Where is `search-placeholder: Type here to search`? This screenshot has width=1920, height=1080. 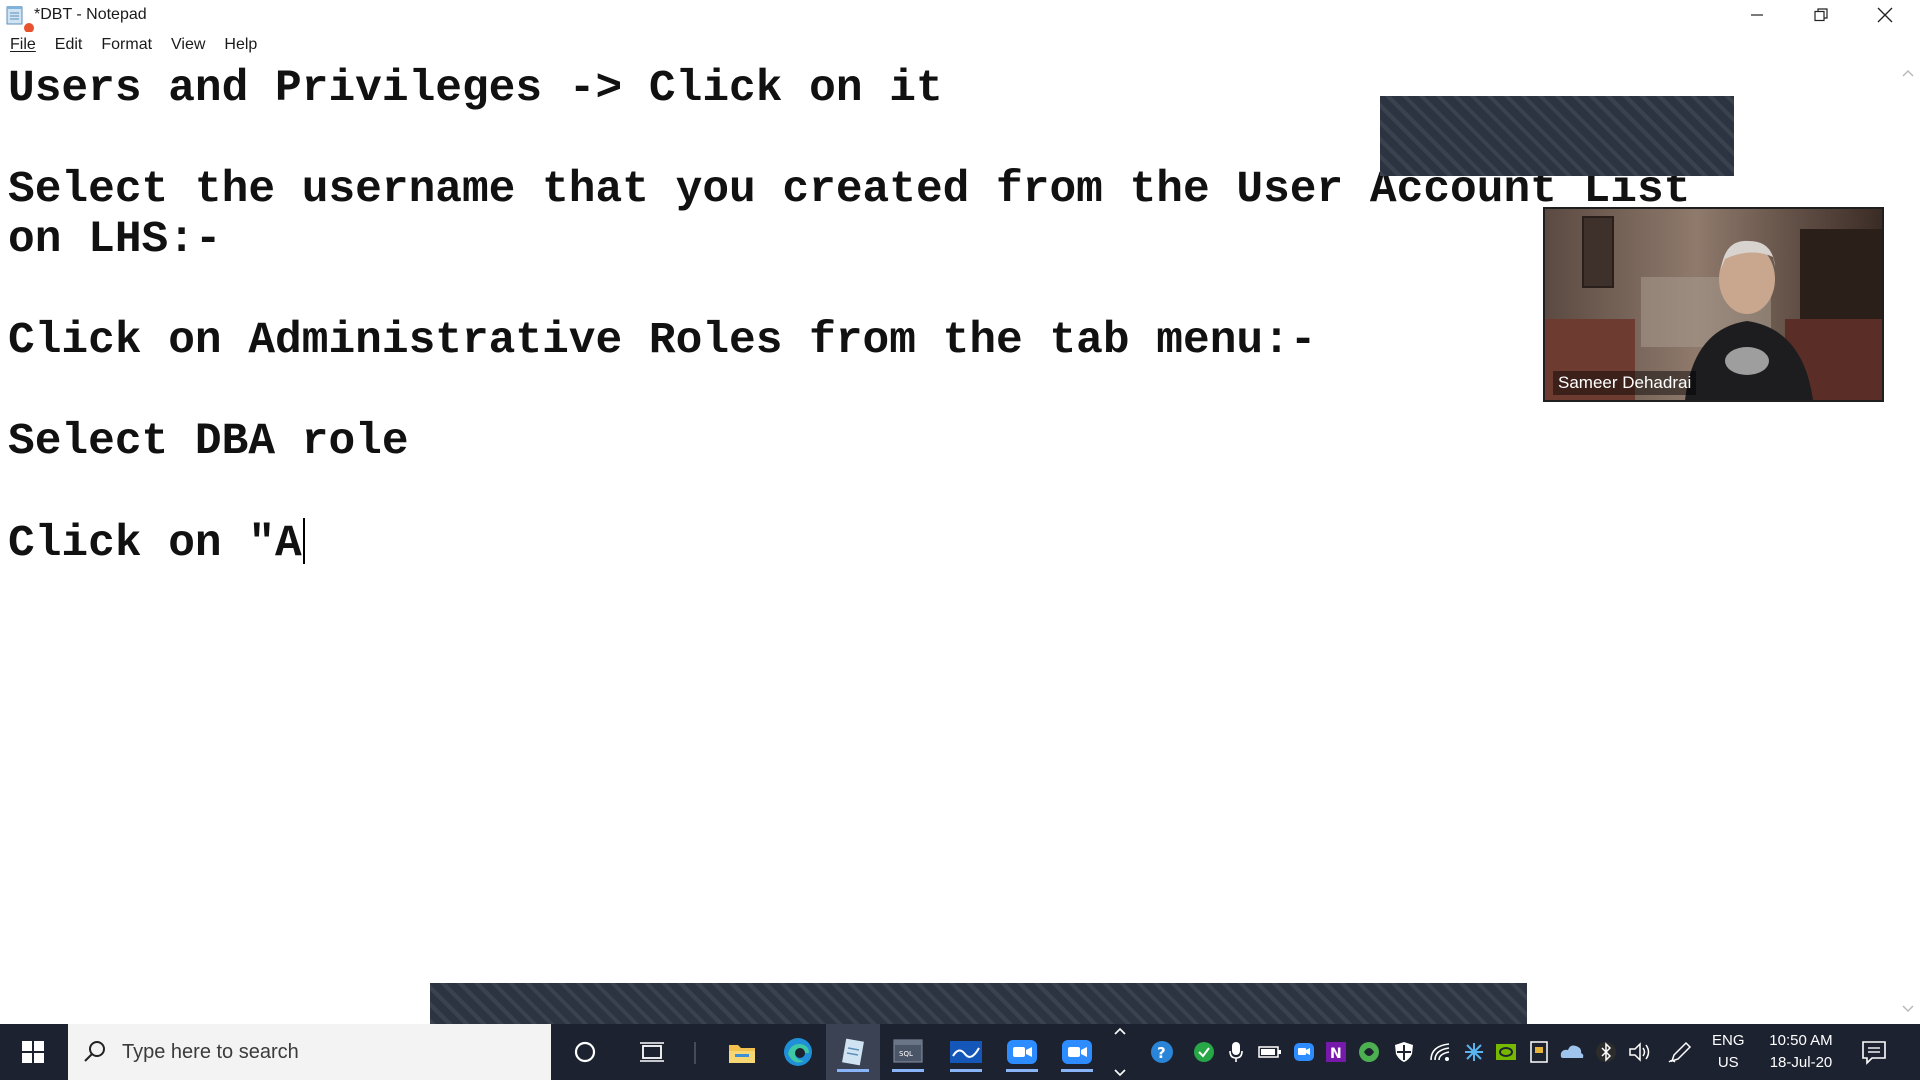
search-placeholder: Type here to search is located at coordinates (210, 1051).